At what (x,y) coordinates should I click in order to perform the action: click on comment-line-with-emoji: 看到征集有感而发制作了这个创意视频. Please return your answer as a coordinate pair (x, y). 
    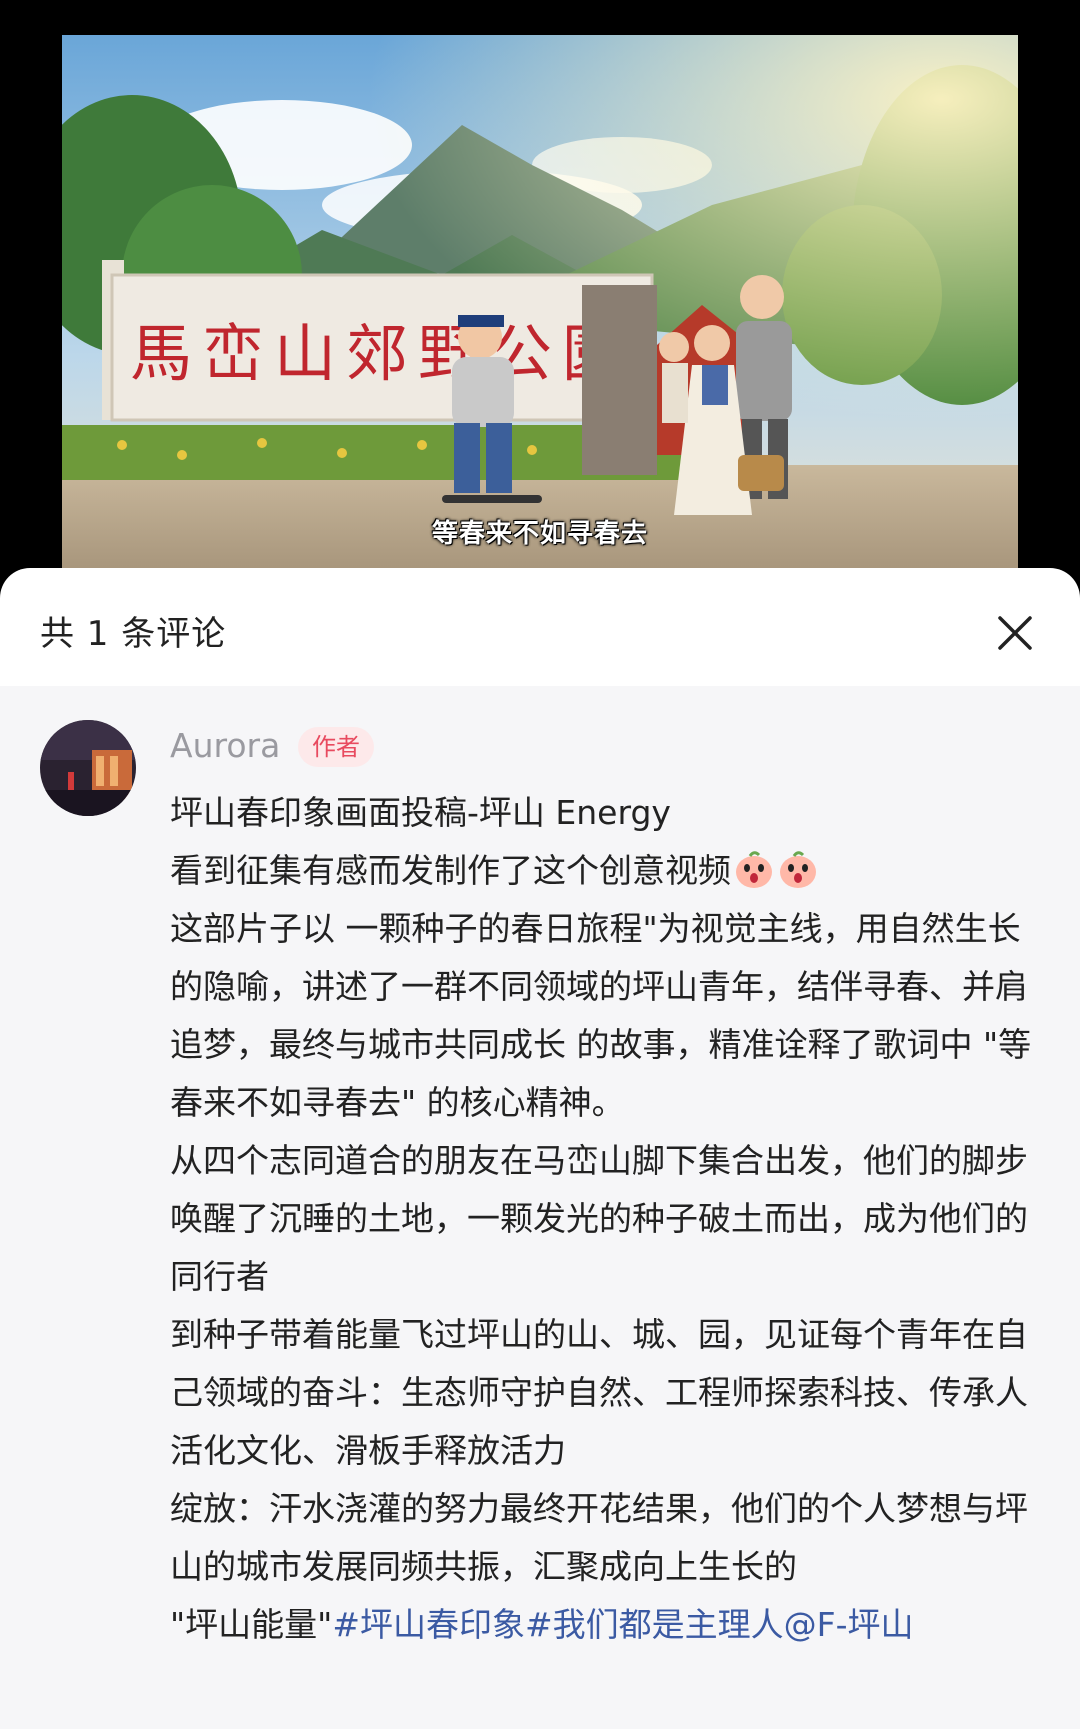
    Looking at the image, I should click on (610, 871).